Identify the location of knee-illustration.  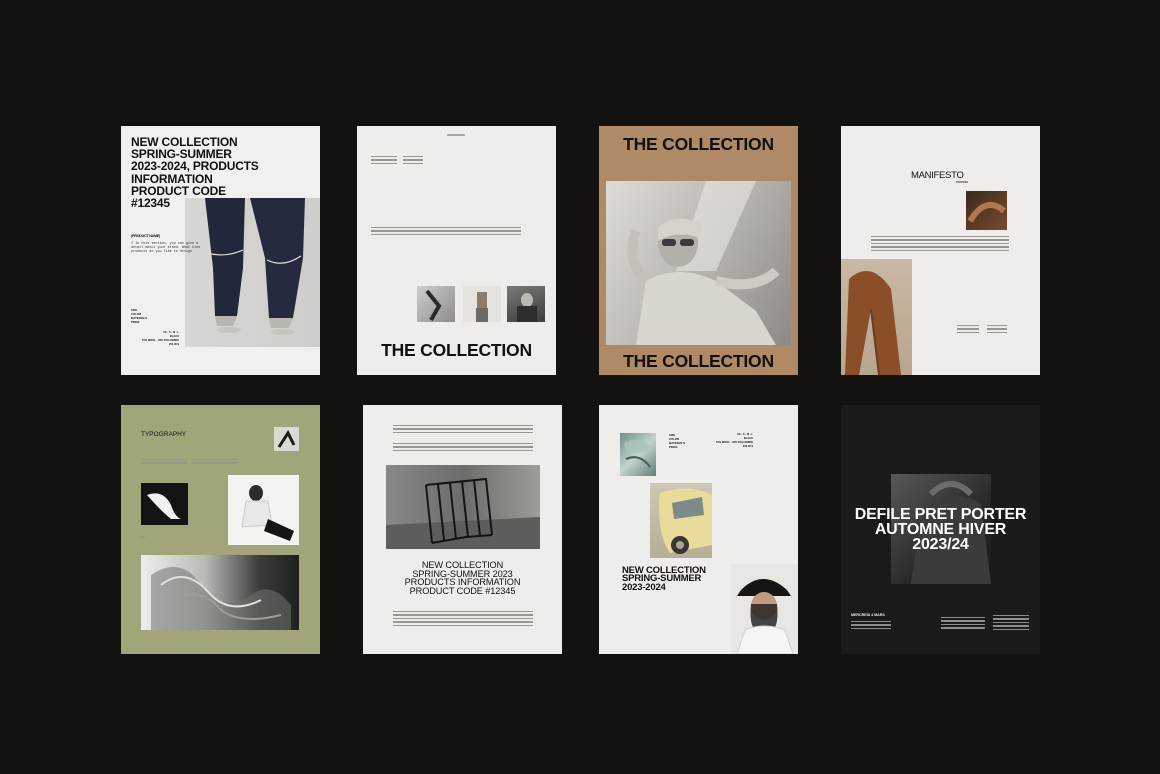
(986, 212).